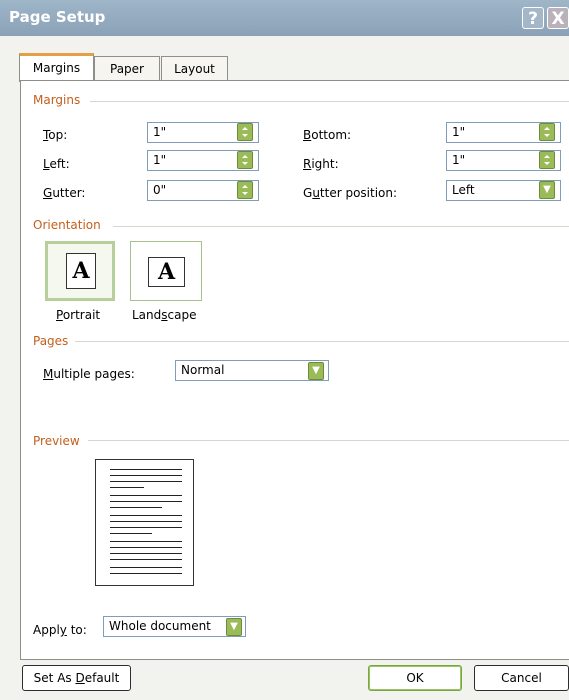 Image resolution: width=569 pixels, height=700 pixels. What do you see at coordinates (558, 18) in the screenshot?
I see `close-button: X` at bounding box center [558, 18].